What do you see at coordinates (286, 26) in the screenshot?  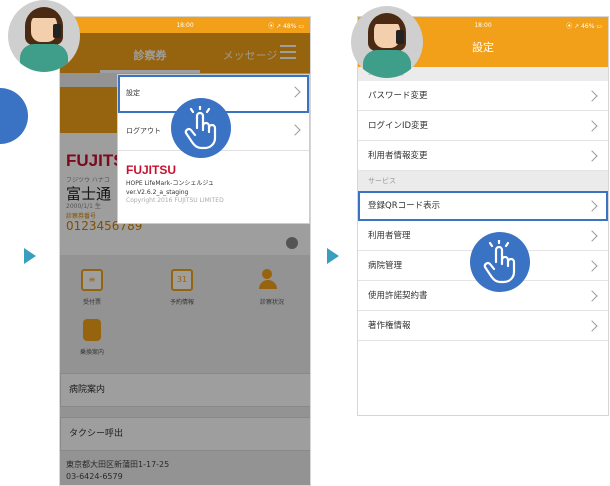 I see `status-indicators: ⦿ ↗ 48% ▭` at bounding box center [286, 26].